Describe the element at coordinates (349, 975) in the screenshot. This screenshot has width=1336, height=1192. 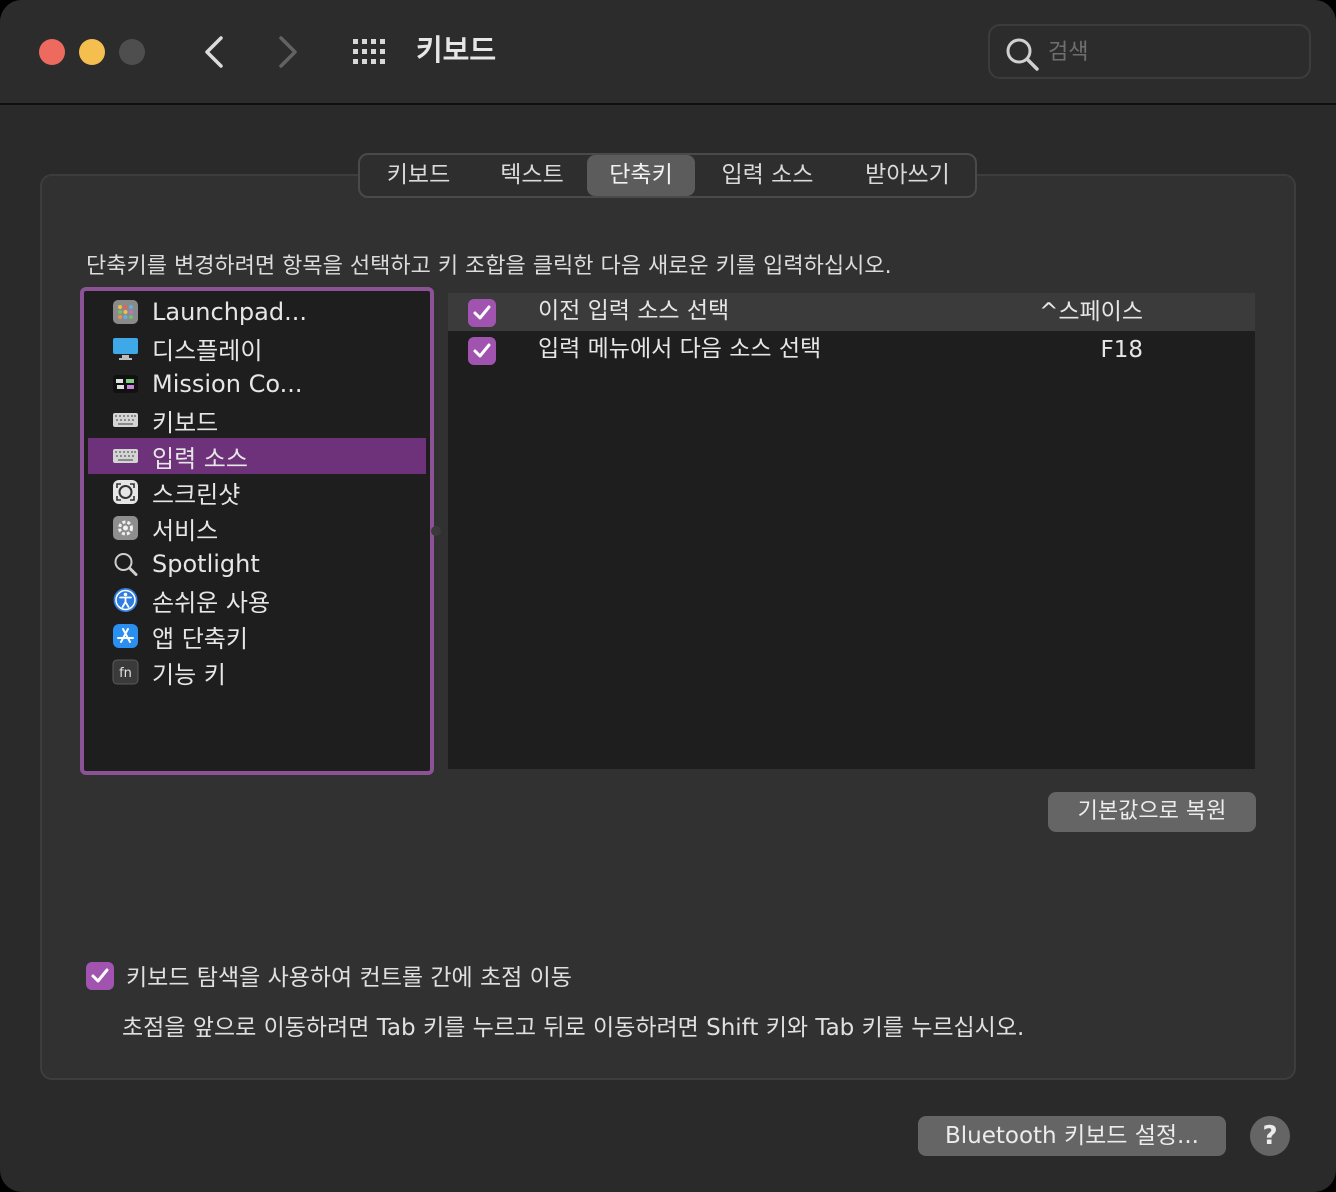
I see `keyboard-navigation-label: 키보드 탐색을 사용하여 컨트롤 간에 초점 이동` at that location.